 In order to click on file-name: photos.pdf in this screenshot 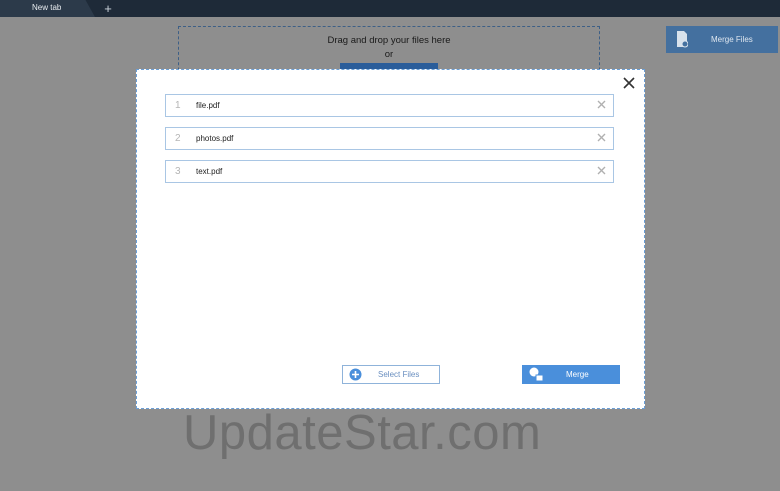, I will do `click(215, 138)`.